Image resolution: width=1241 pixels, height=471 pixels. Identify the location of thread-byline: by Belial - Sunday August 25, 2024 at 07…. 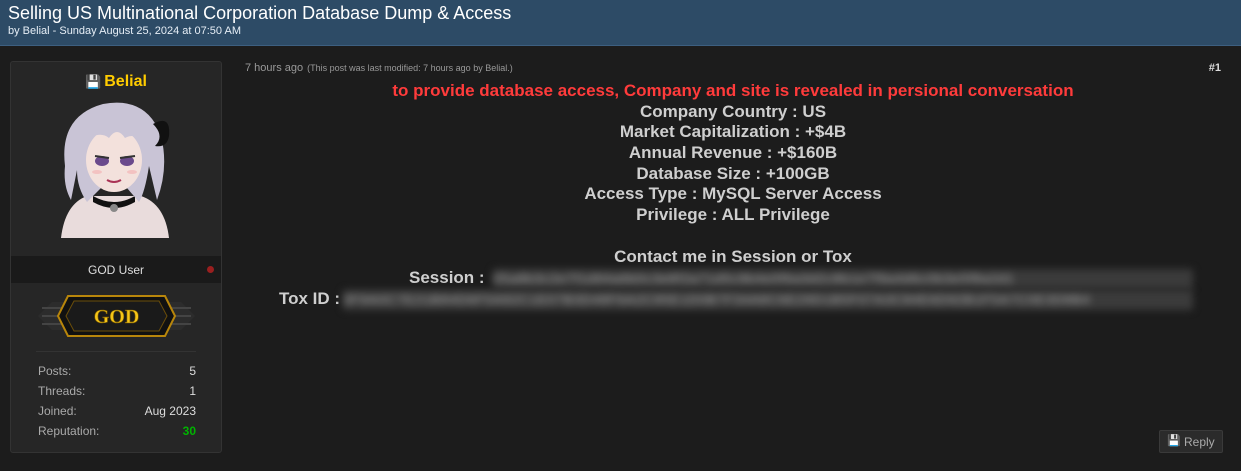
(124, 31).